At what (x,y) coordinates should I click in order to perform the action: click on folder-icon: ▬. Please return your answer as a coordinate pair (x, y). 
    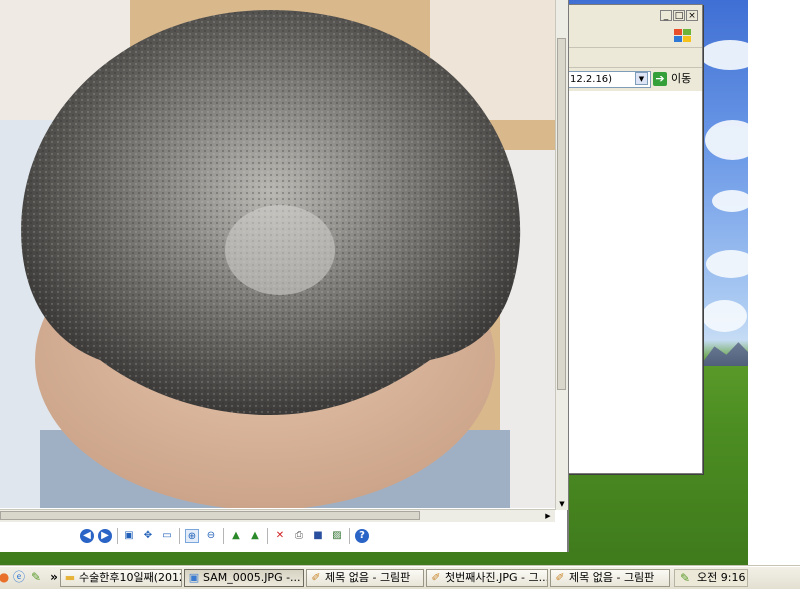
    Looking at the image, I should click on (70, 577).